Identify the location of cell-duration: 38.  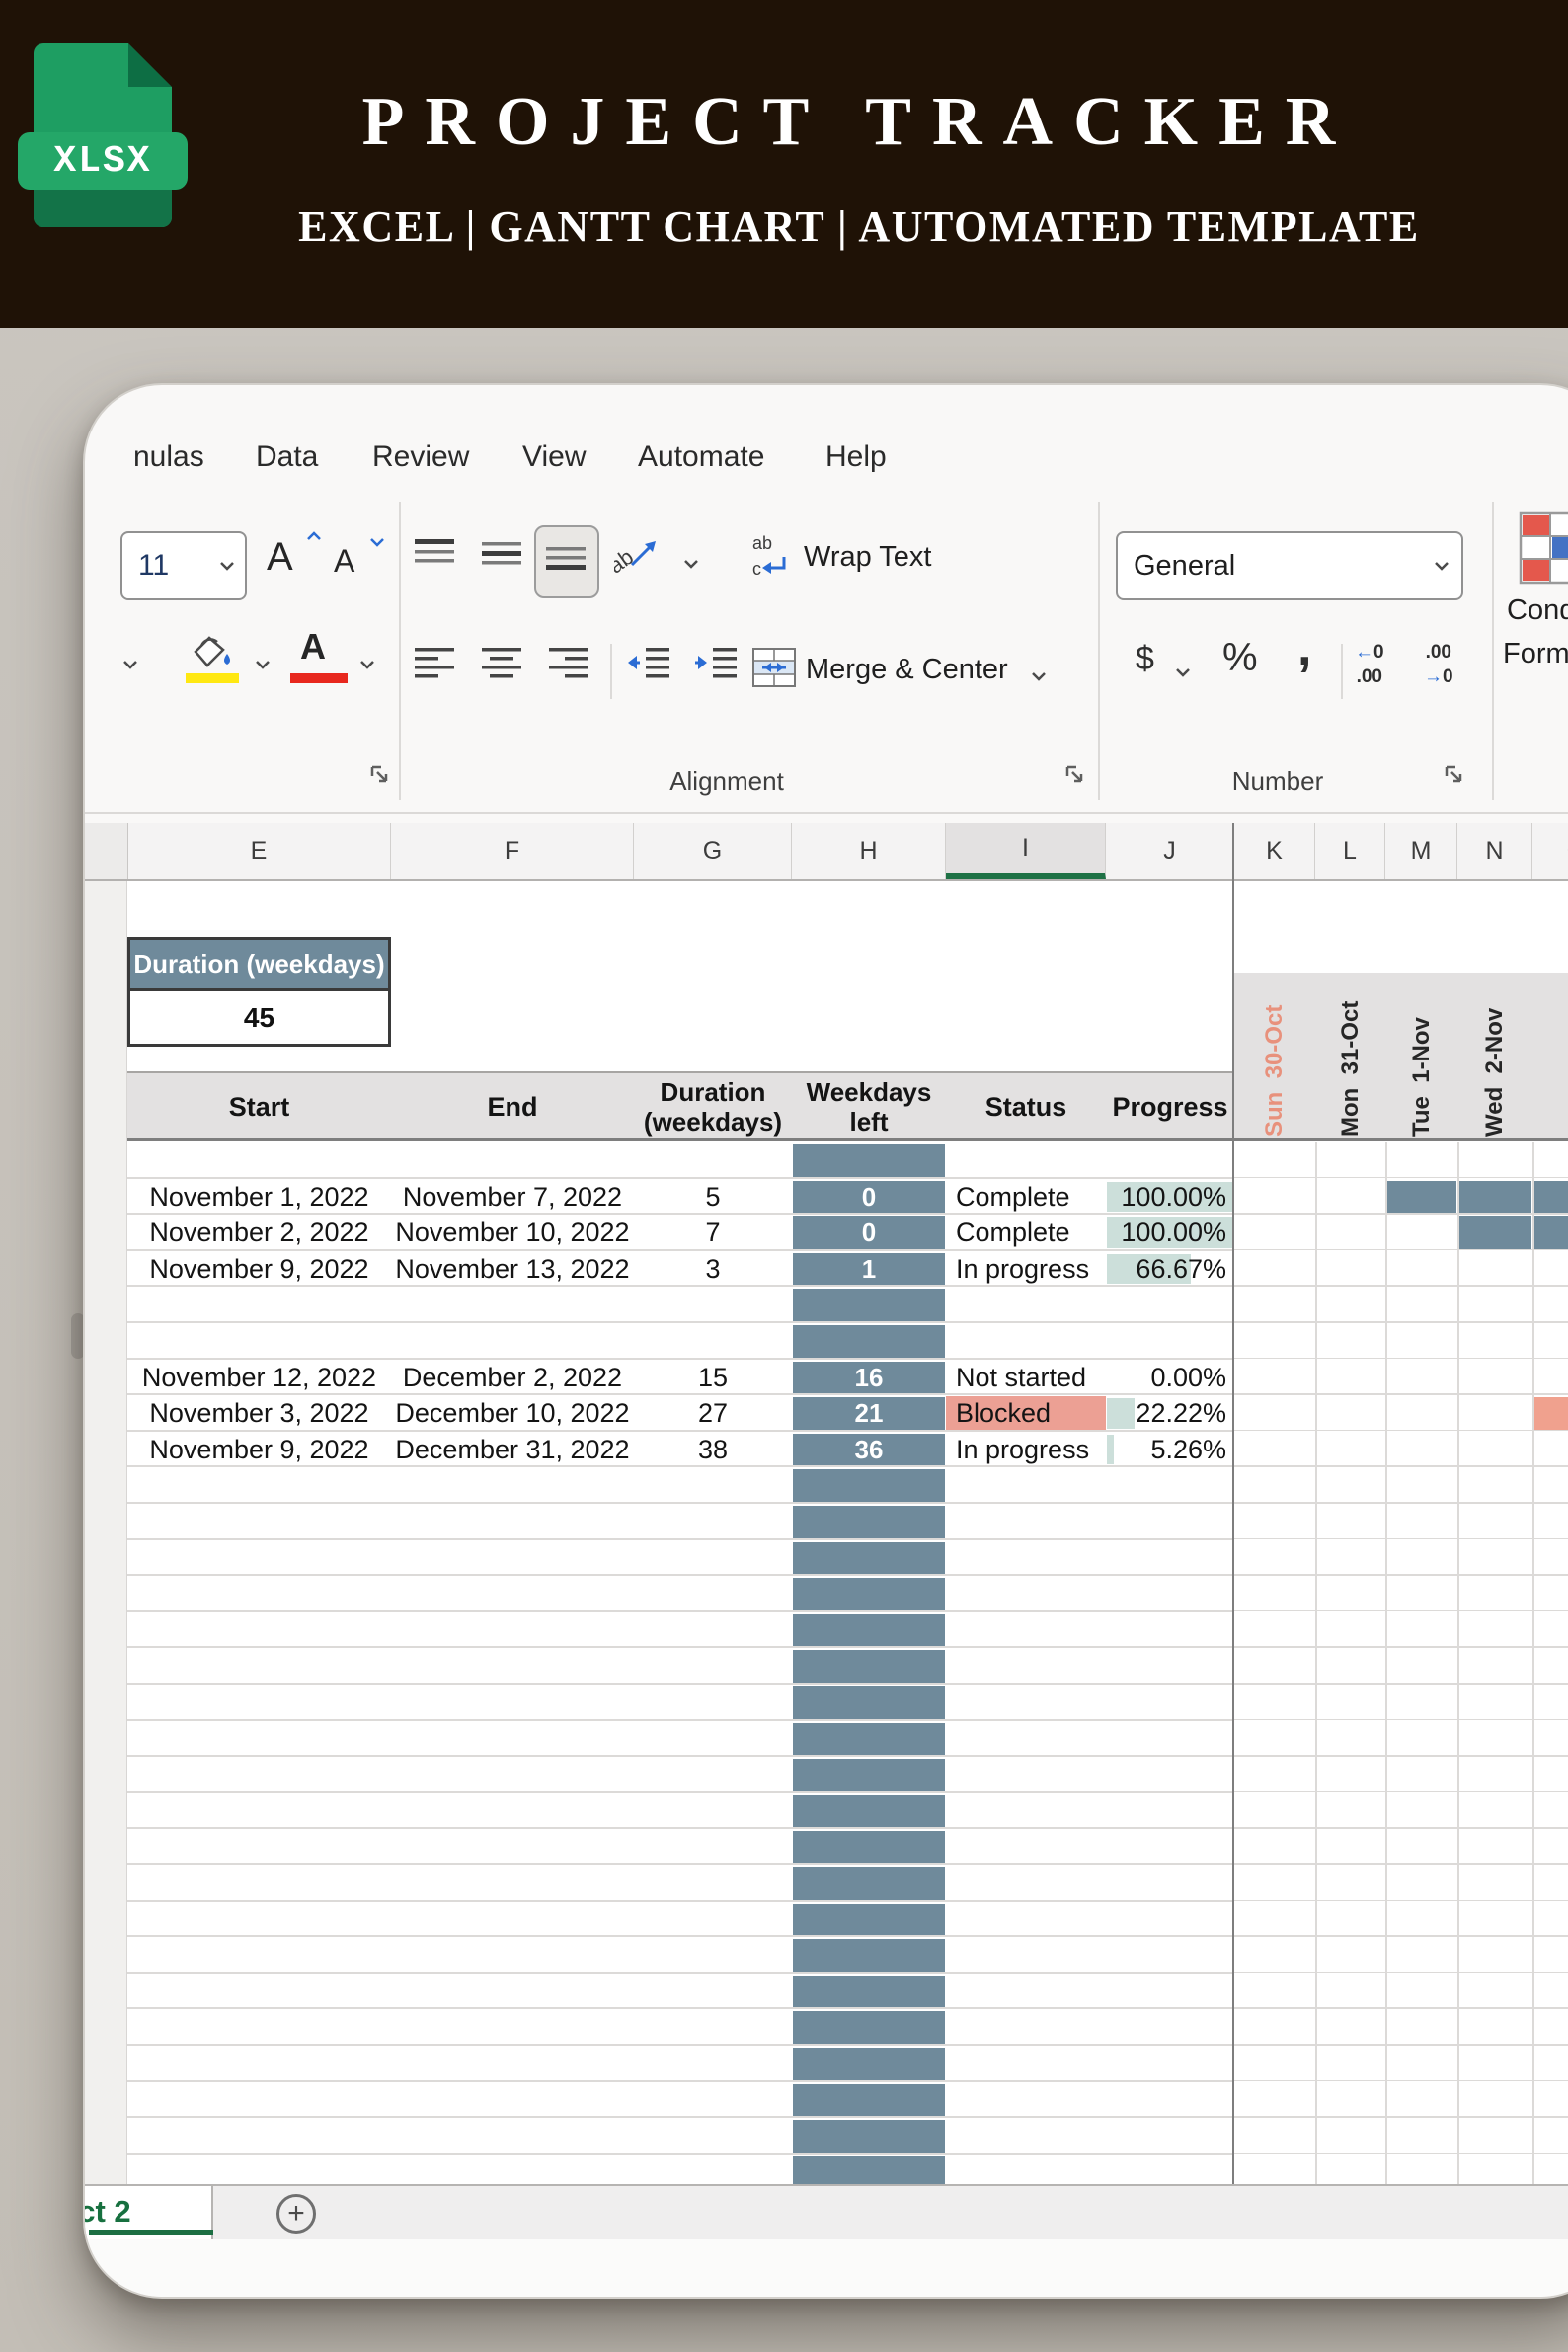
(713, 1450).